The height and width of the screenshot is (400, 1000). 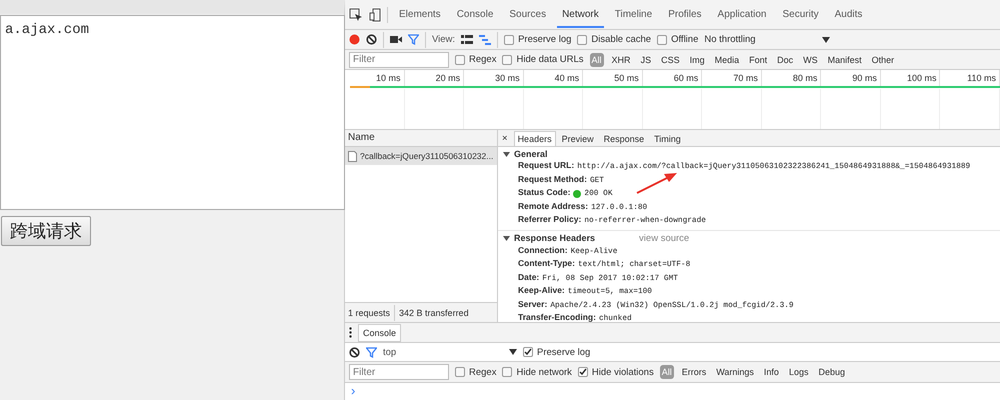 What do you see at coordinates (849, 14) in the screenshot?
I see `devtools-tab: Audits` at bounding box center [849, 14].